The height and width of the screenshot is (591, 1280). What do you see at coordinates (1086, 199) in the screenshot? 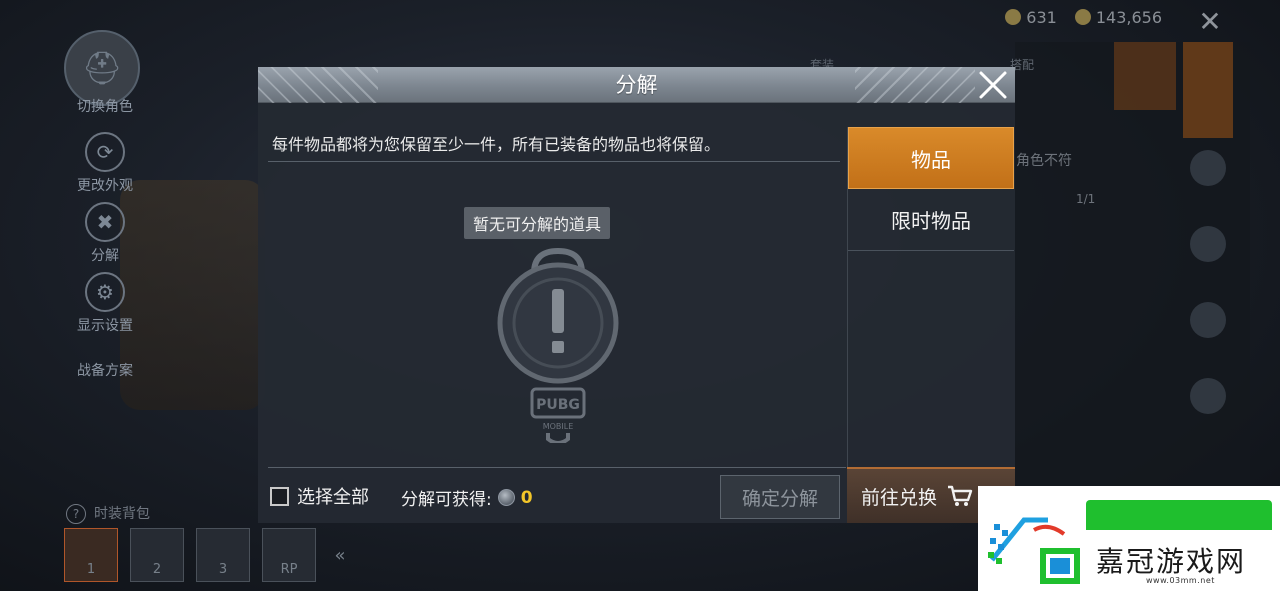
I see `background-count: 1/1` at bounding box center [1086, 199].